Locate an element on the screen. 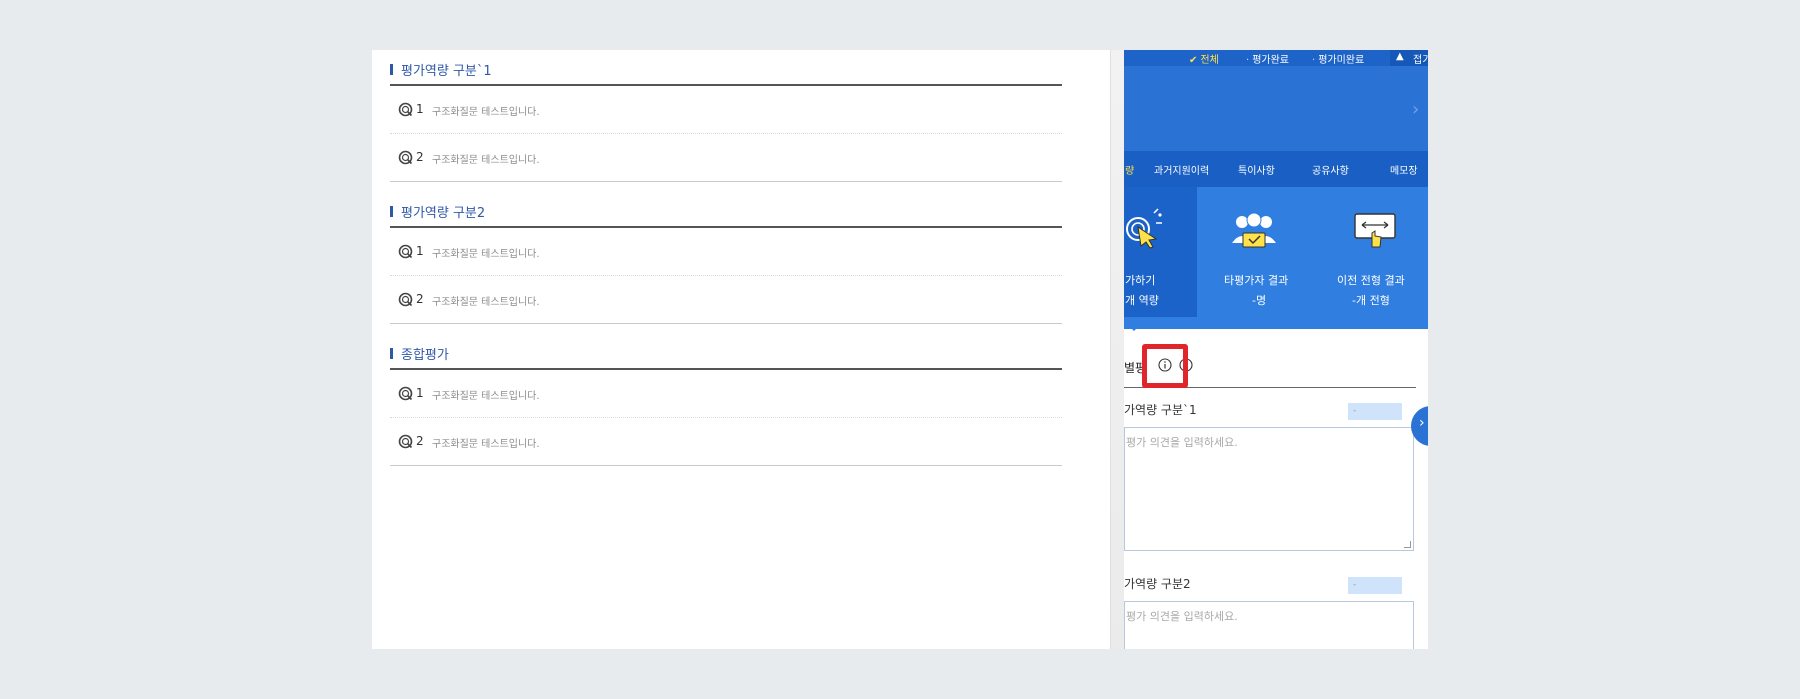  opinion-textarea-2: 평가 의견을 입력하세요. is located at coordinates (1269, 625).